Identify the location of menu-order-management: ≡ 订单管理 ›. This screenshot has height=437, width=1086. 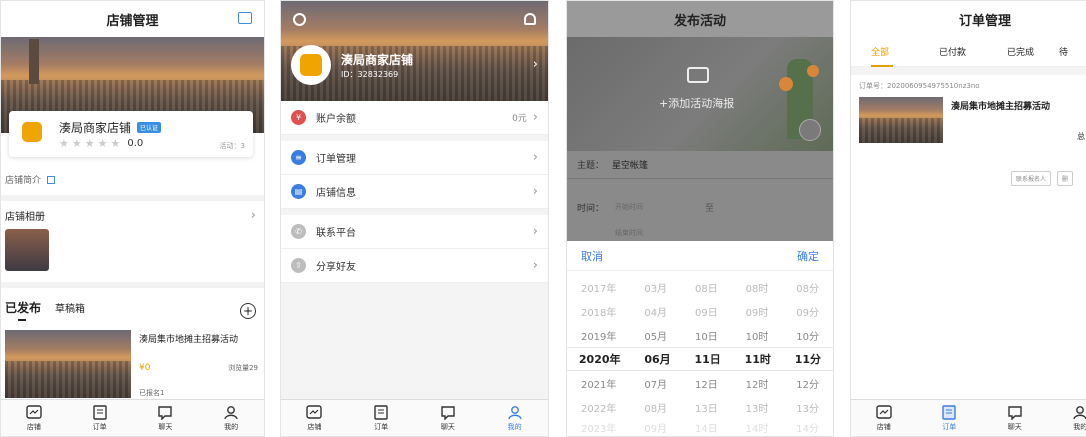
(414, 158).